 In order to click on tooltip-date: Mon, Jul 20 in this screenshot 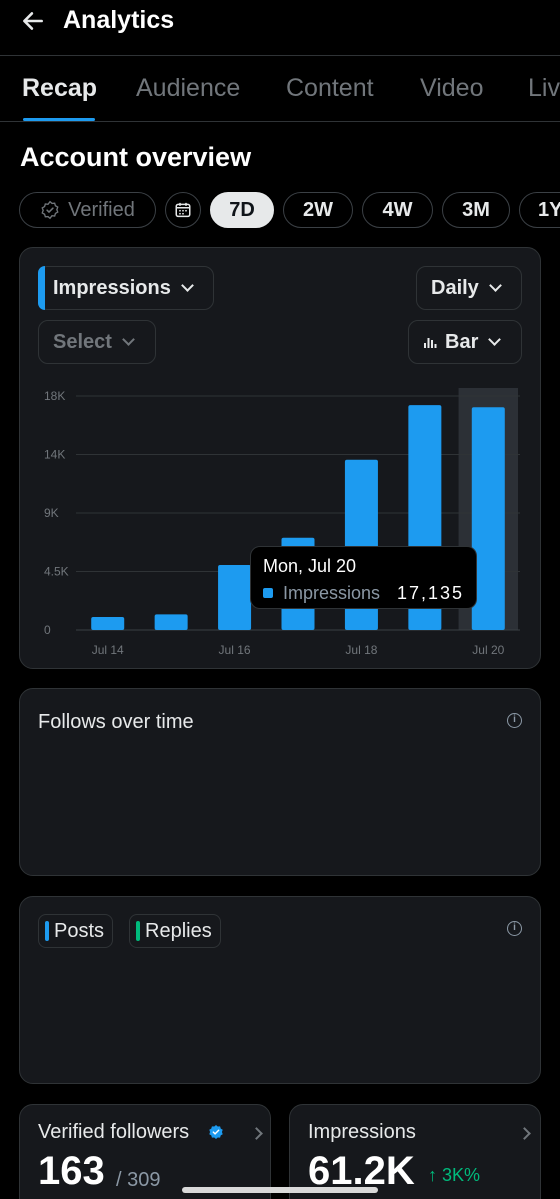, I will do `click(310, 566)`.